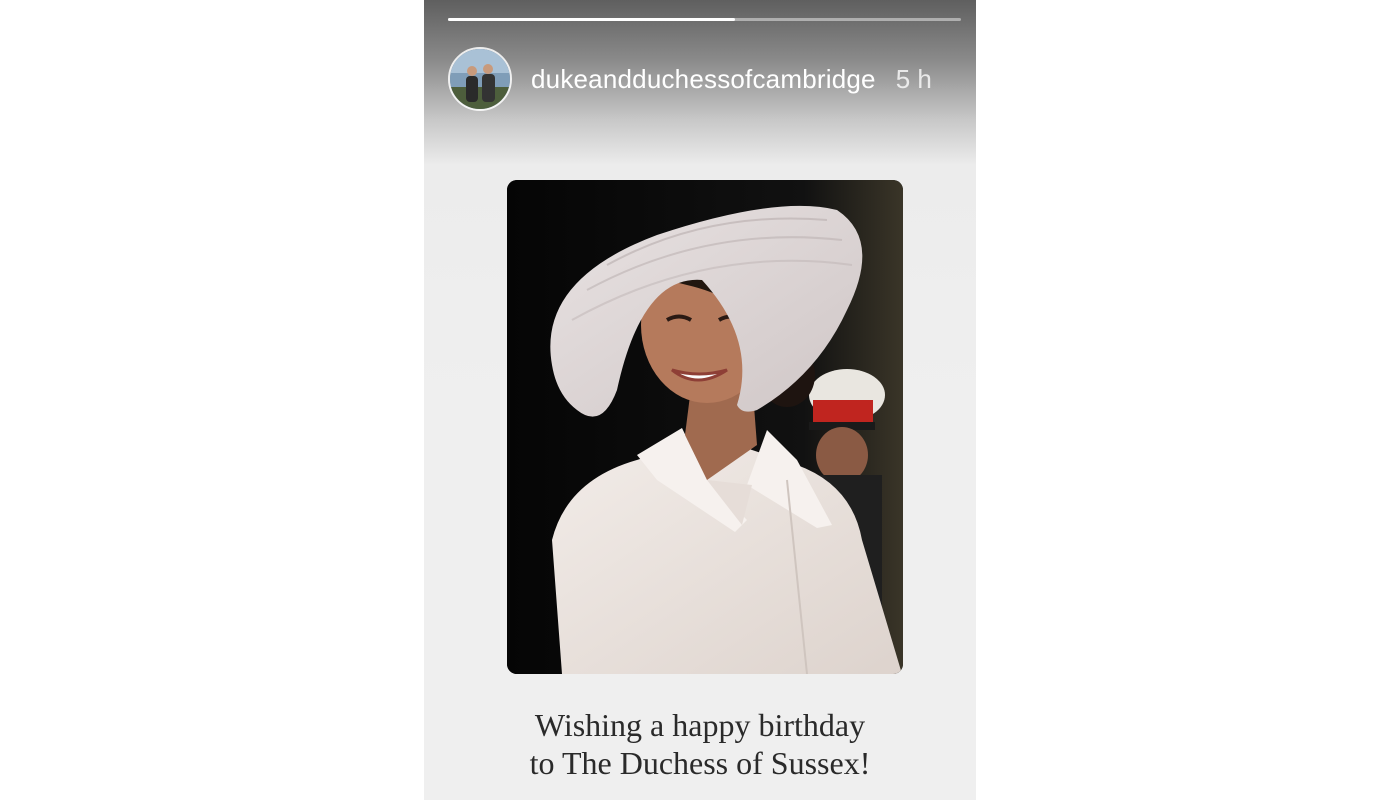  I want to click on caption-line-2: to The Duchess of Sussex!, so click(700, 763).